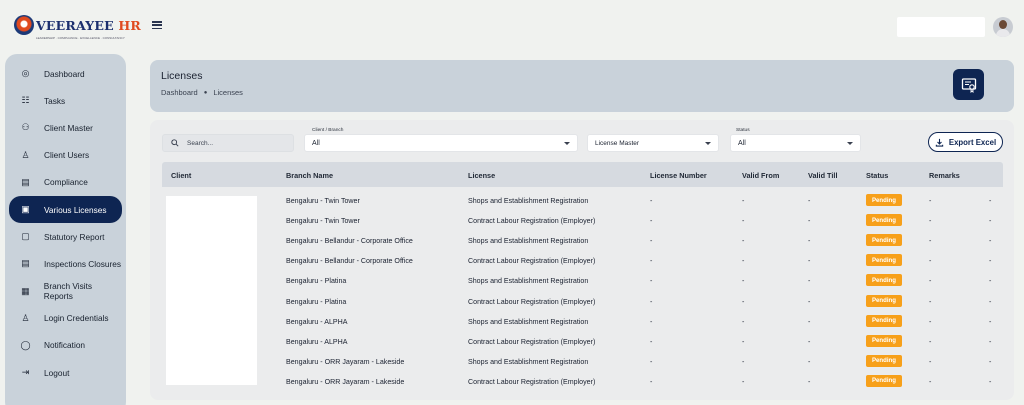 This screenshot has width=1024, height=405. What do you see at coordinates (179, 92) in the screenshot?
I see `breadcrumb-dashboard: Dashboard` at bounding box center [179, 92].